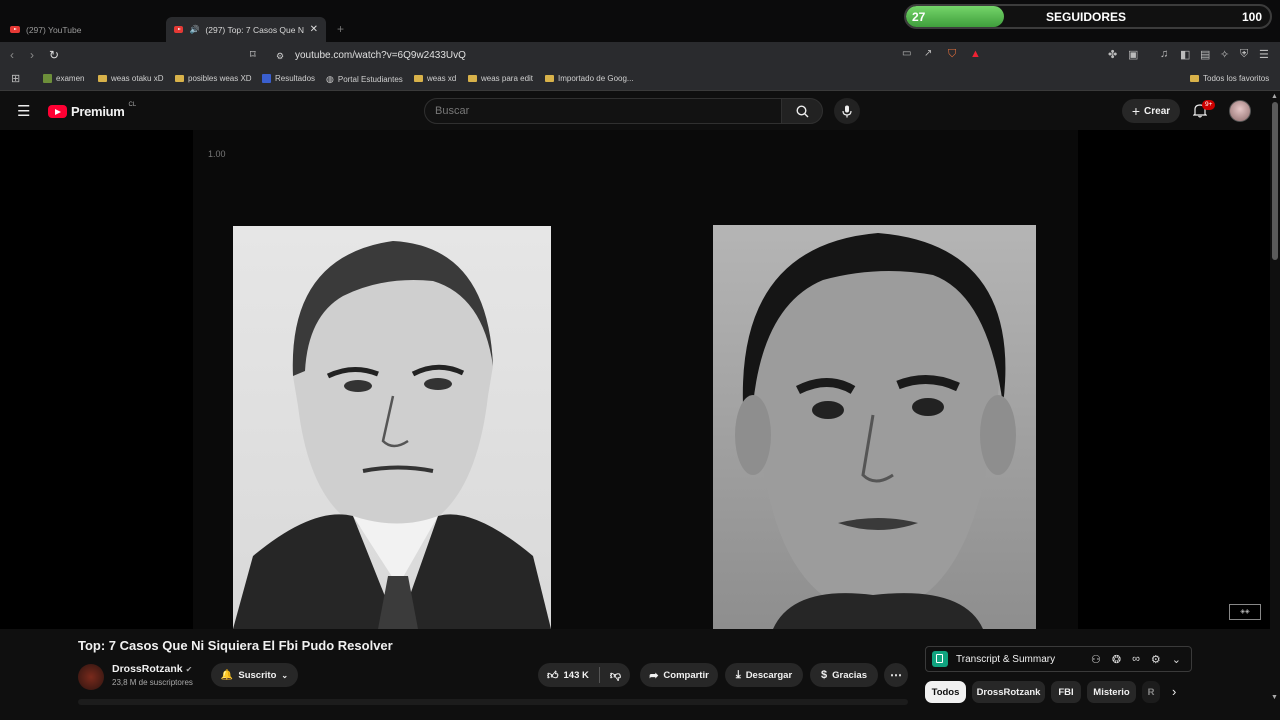  Describe the element at coordinates (253, 54) in the screenshot. I see `bookmark-icon: ⌑` at that location.